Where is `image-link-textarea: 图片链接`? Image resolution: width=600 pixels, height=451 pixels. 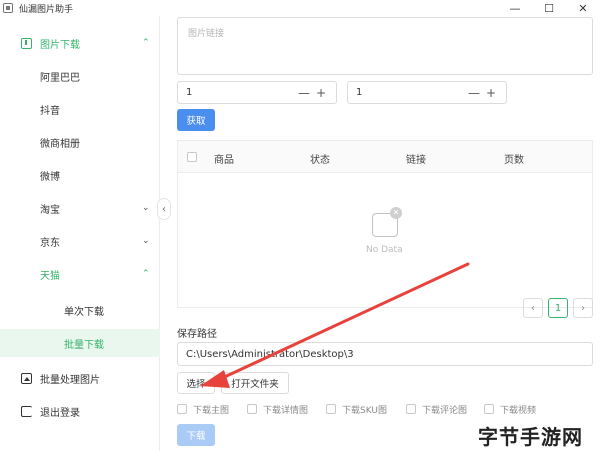
image-link-textarea: 图片链接 is located at coordinates (385, 46).